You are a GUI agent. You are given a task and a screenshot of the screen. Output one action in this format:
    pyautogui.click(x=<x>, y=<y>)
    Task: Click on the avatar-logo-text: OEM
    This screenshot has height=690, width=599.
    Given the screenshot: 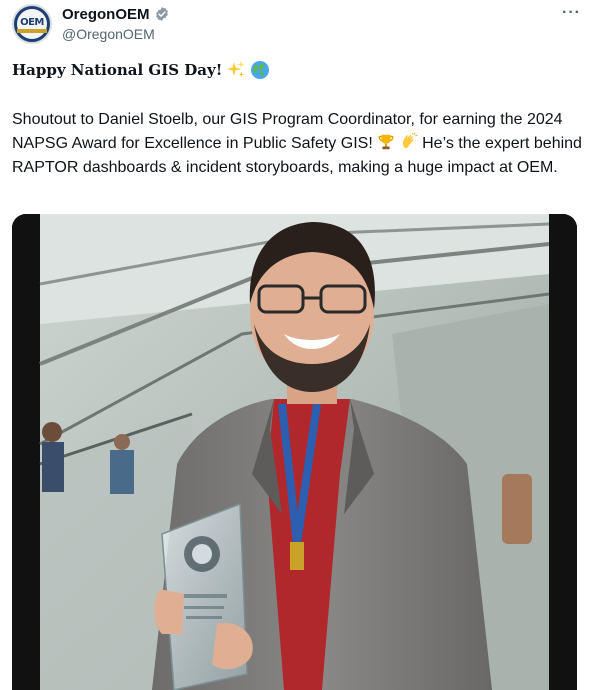 What is the action you would take?
    pyautogui.click(x=32, y=22)
    